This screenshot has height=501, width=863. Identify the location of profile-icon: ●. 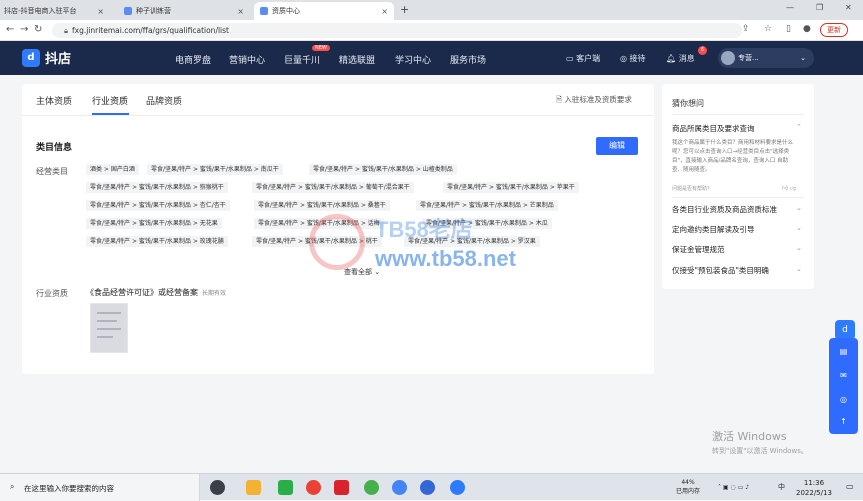
(807, 29).